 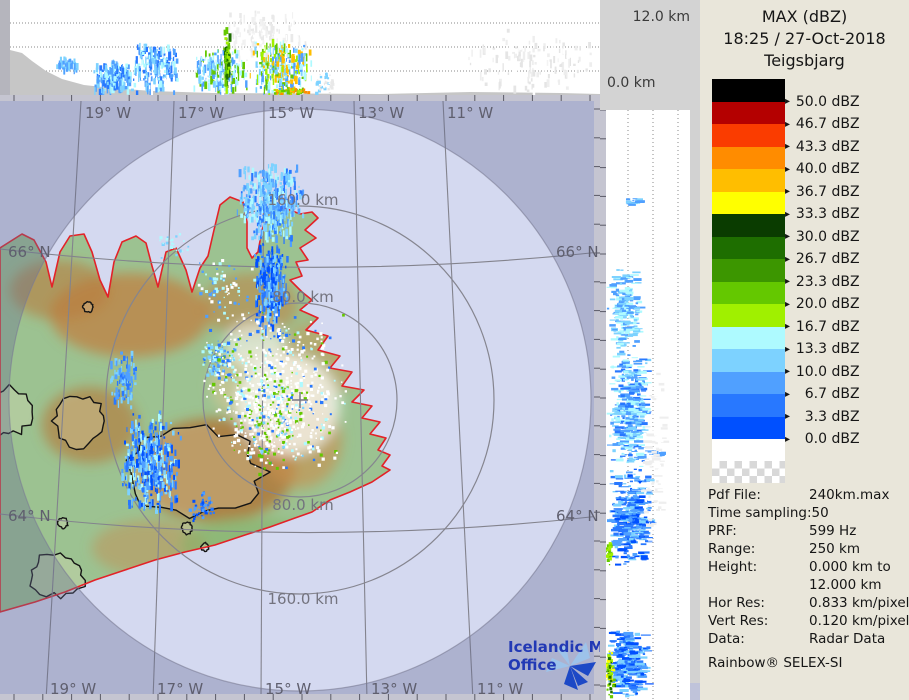 What do you see at coordinates (29, 516) in the screenshot?
I see `lat-label: 64° N` at bounding box center [29, 516].